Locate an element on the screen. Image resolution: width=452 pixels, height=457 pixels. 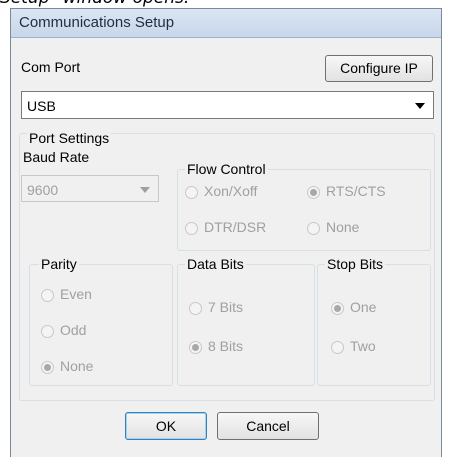
caption-text: Setup" window opens. is located at coordinates (226, 4).